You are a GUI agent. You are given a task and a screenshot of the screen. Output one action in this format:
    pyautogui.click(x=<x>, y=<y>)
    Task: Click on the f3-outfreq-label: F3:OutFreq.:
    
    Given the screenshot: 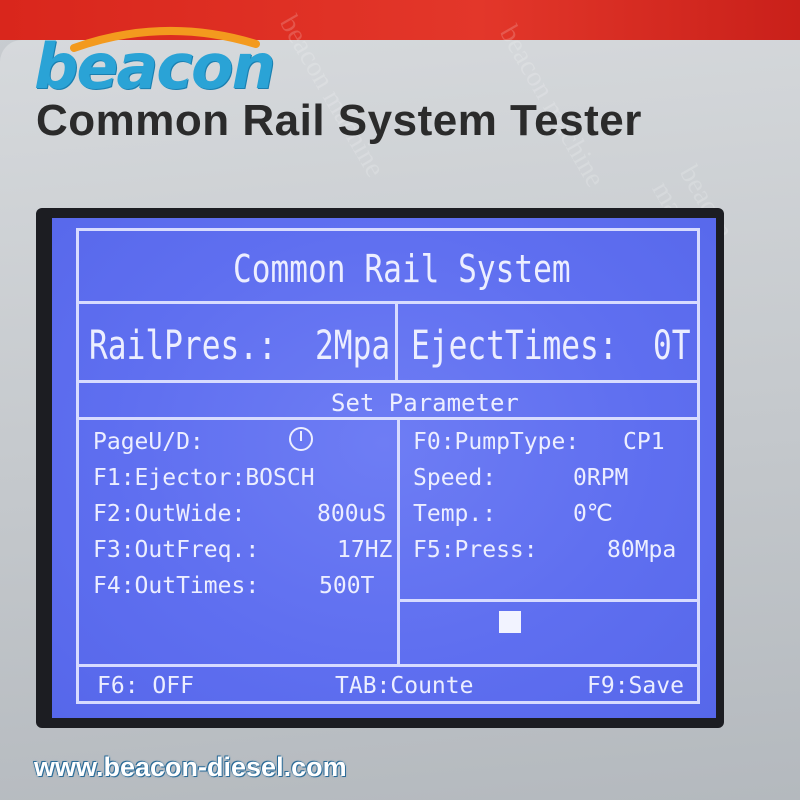 What is the action you would take?
    pyautogui.click(x=176, y=550)
    